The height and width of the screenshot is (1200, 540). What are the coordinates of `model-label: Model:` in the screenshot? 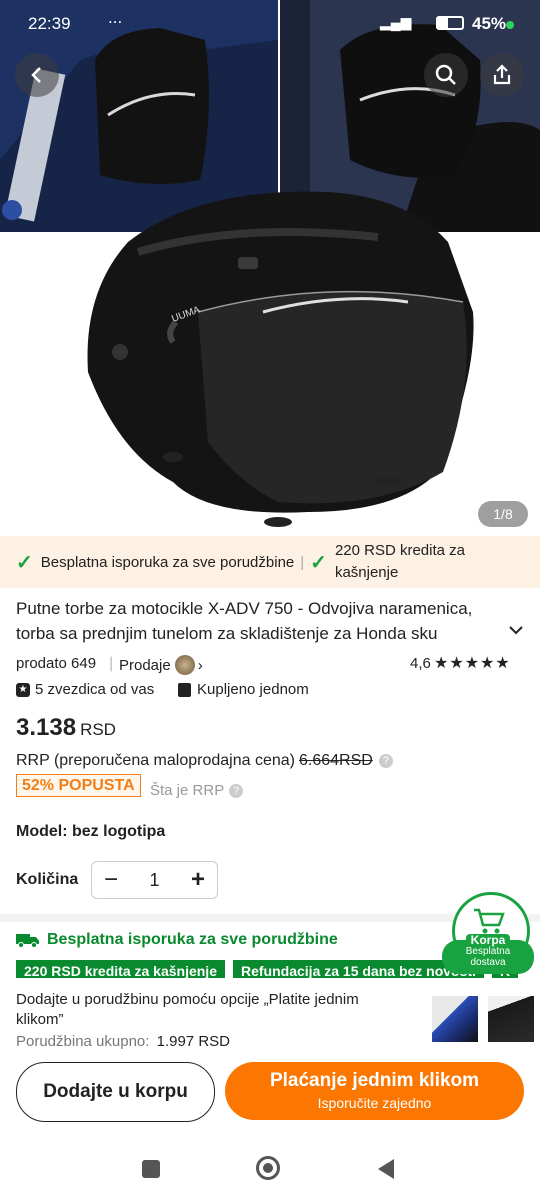 It's located at (42, 831).